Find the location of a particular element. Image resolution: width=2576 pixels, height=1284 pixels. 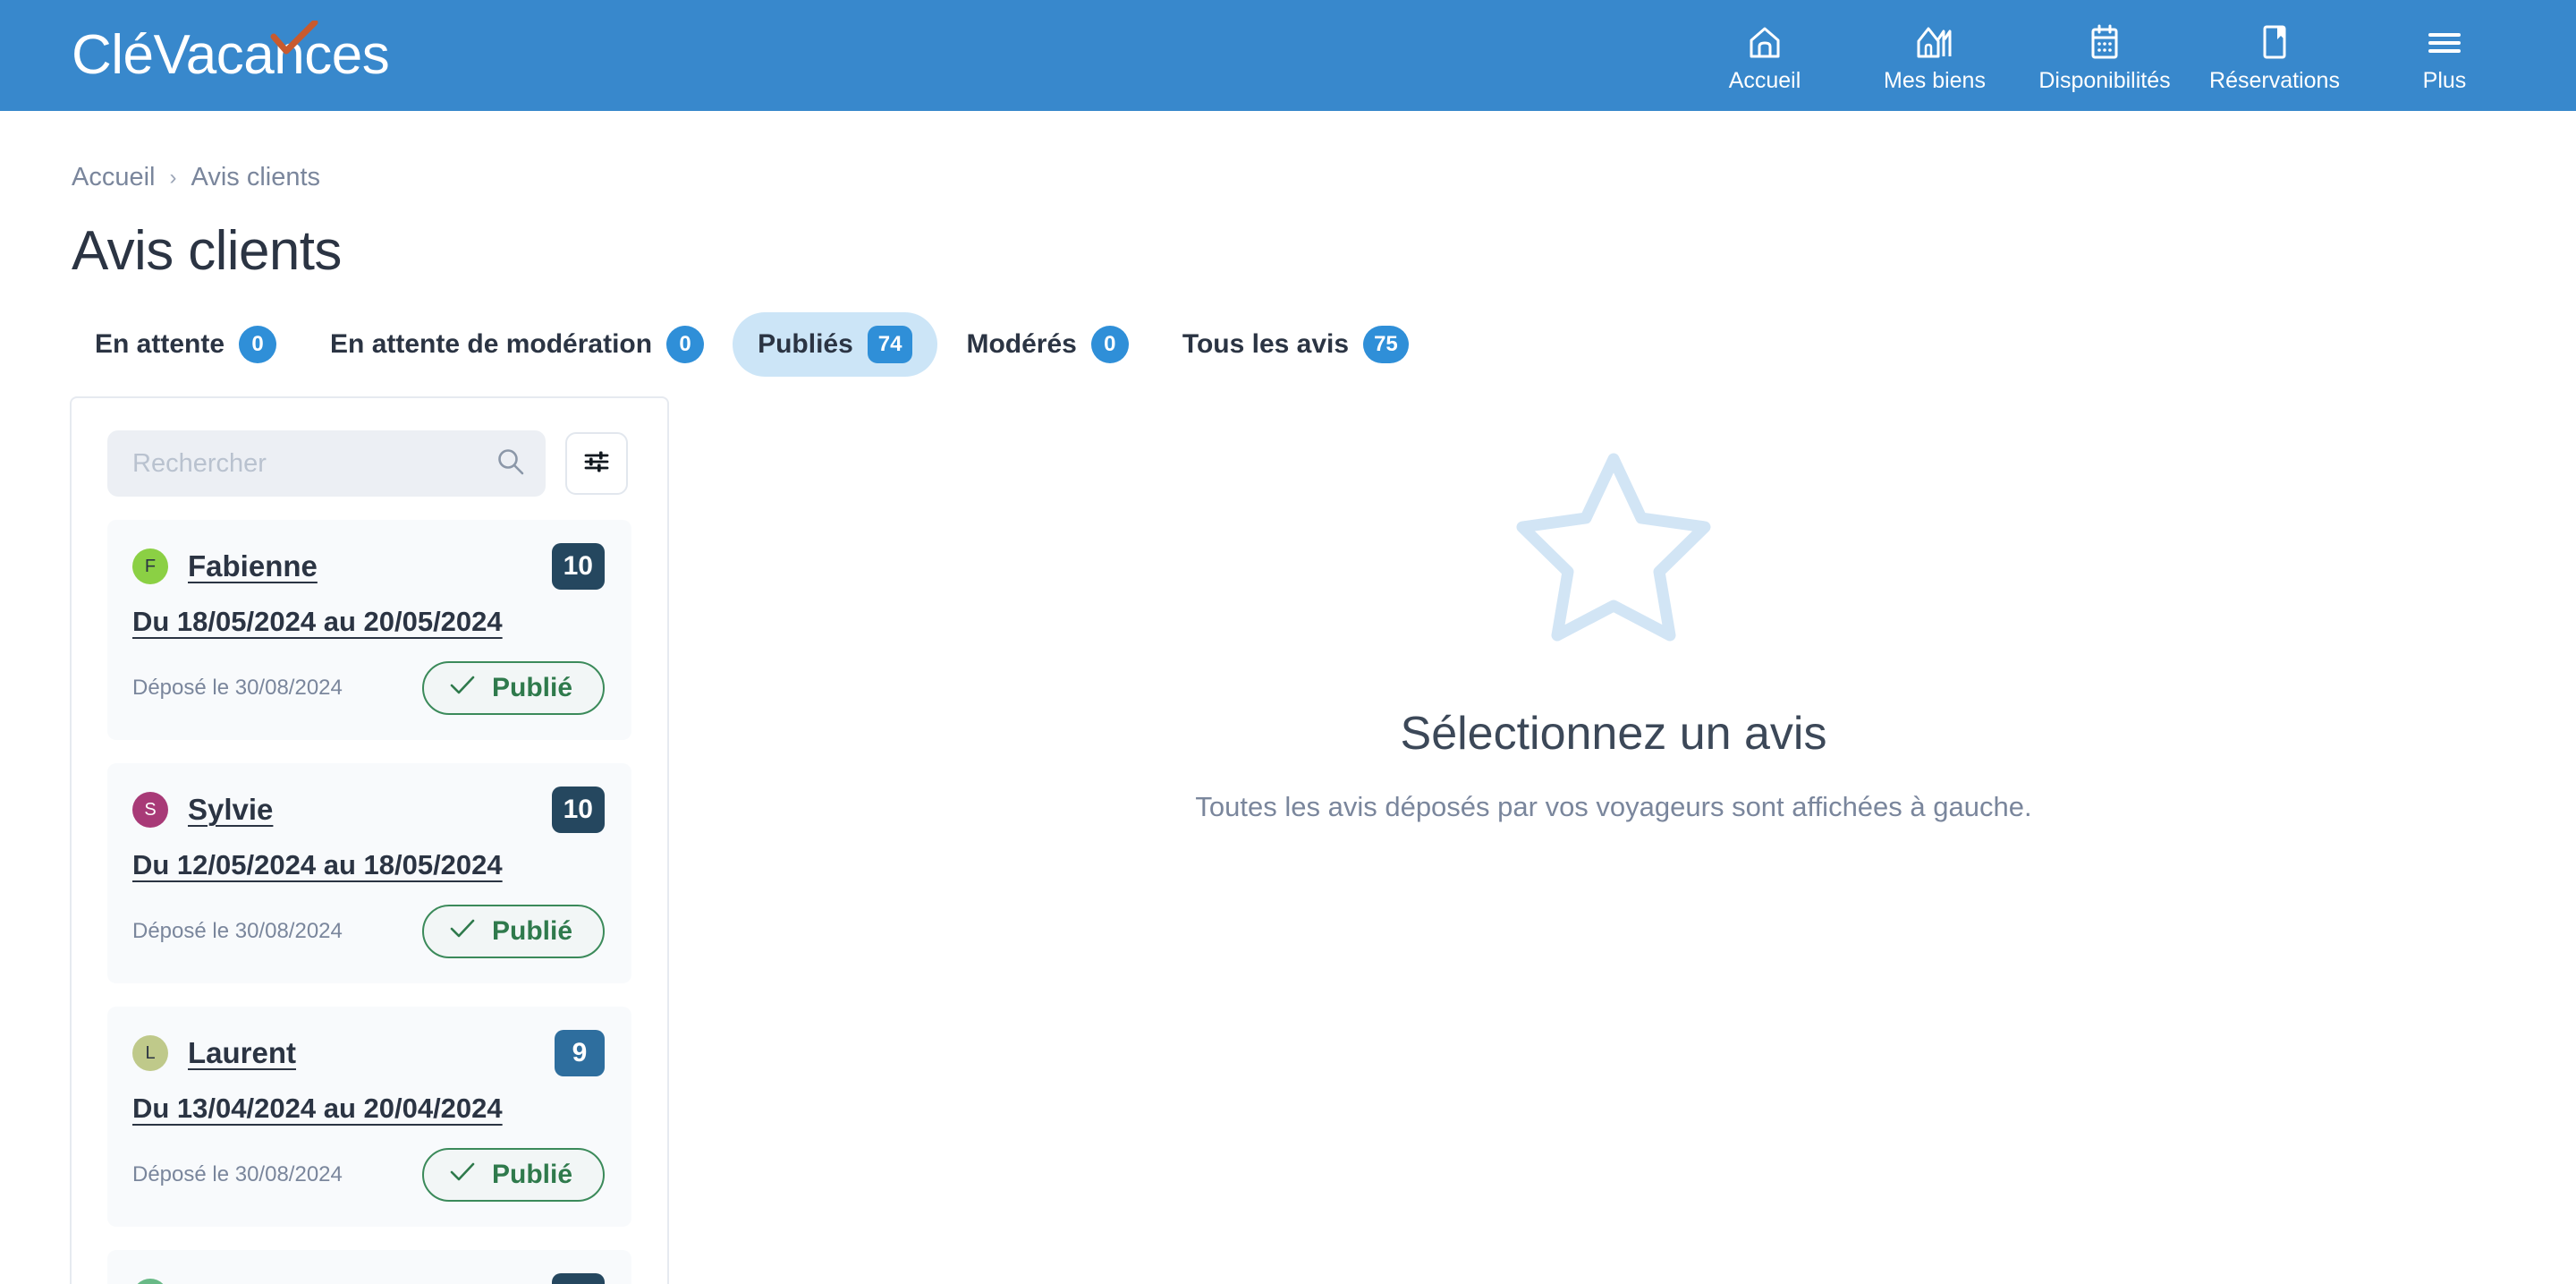

review-user: F Fabienne is located at coordinates (225, 566).